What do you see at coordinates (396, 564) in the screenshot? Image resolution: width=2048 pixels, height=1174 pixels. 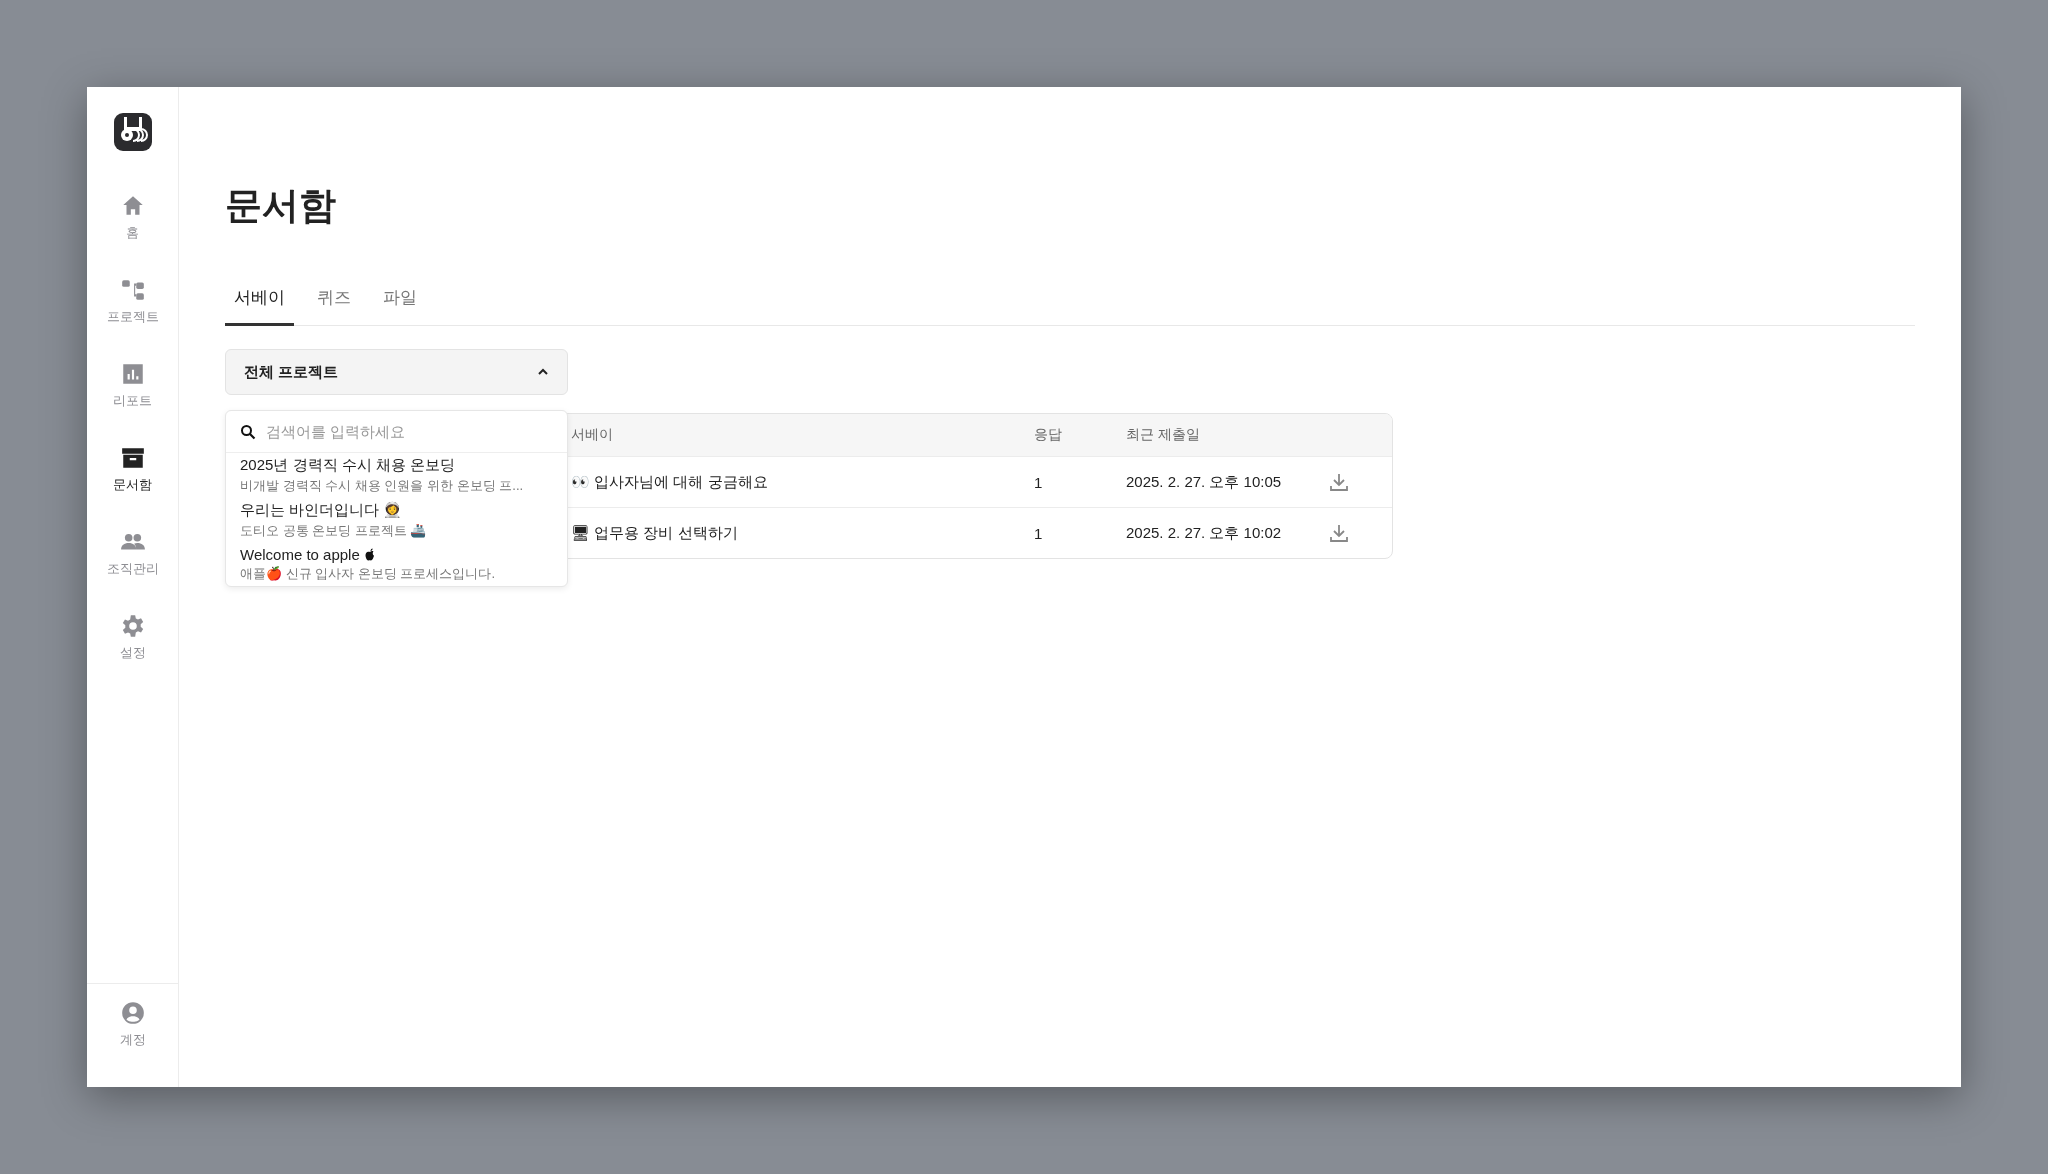 I see `dropdown-option: Welcome to apple 애플🍎 신규 입사자 온보딩 프로세스입니다.` at bounding box center [396, 564].